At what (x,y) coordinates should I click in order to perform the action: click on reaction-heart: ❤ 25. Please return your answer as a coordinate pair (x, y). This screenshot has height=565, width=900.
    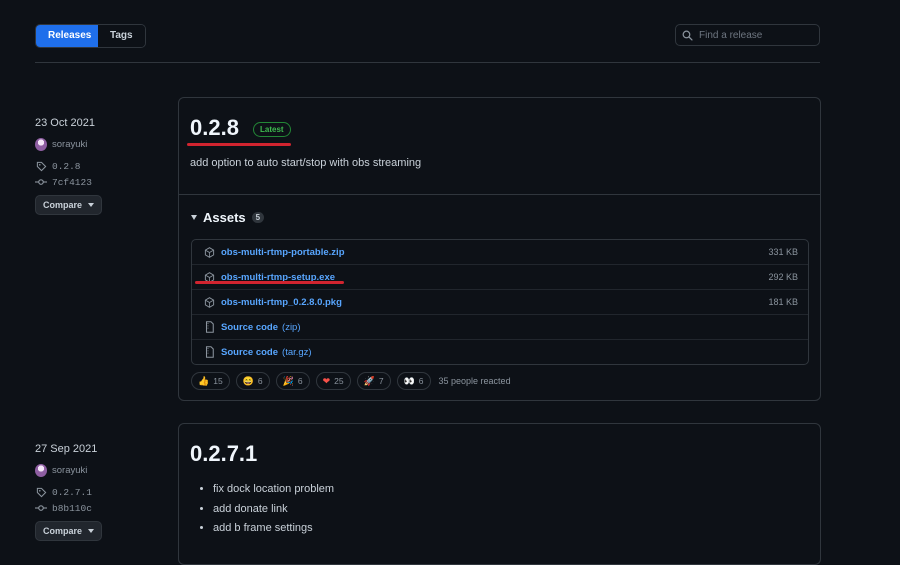
    Looking at the image, I should click on (333, 381).